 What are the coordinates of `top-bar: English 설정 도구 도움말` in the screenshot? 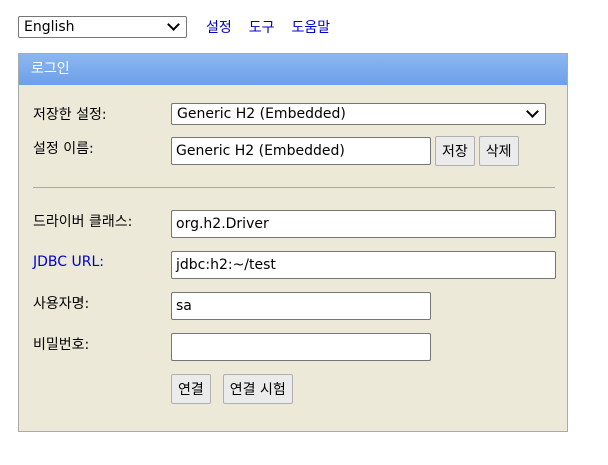 It's located at (174, 27).